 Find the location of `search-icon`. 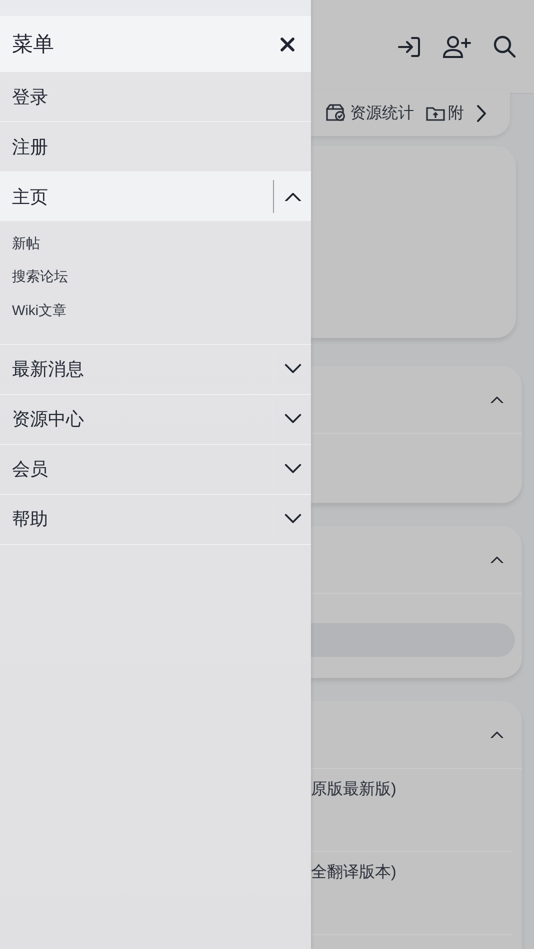

search-icon is located at coordinates (504, 46).